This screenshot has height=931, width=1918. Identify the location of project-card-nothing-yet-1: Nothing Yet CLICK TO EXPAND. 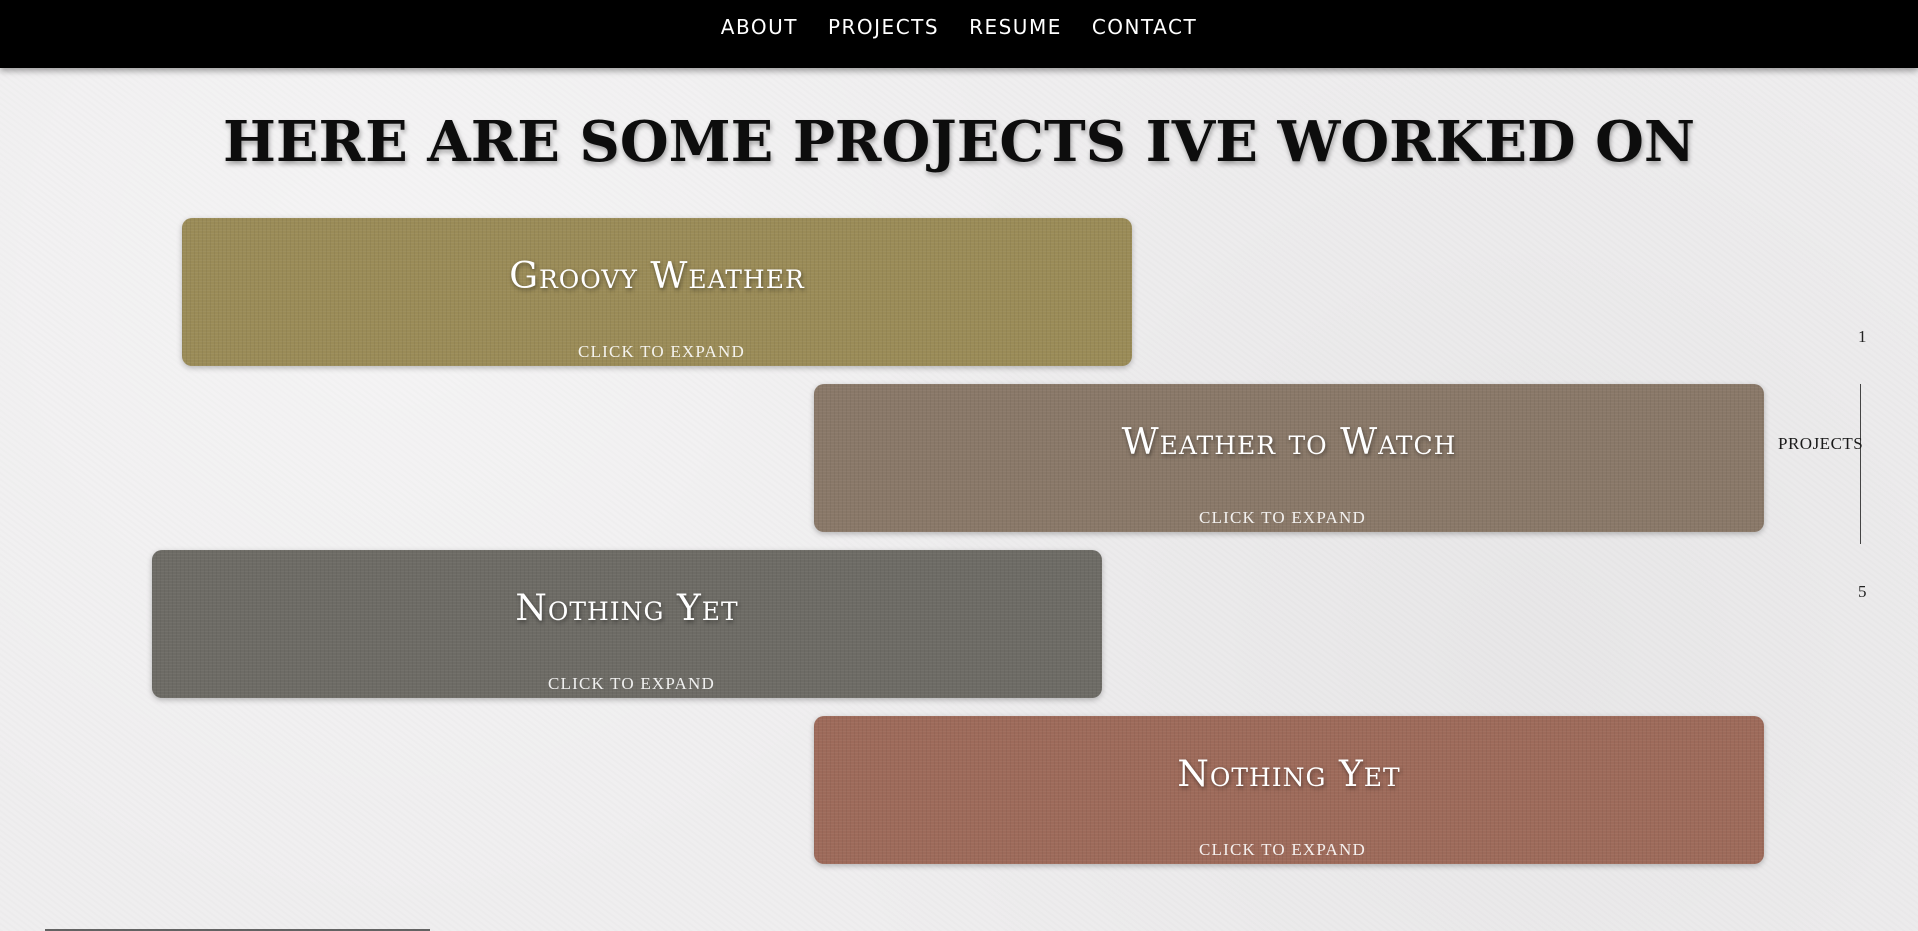
(627, 624).